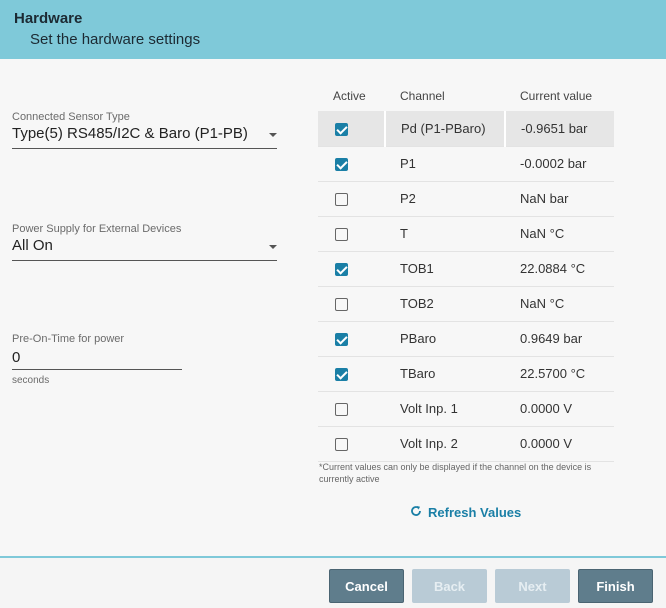 The width and height of the screenshot is (666, 608). Describe the element at coordinates (68, 339) in the screenshot. I see `pre-on-time-label: Pre-On-Time for power` at that location.